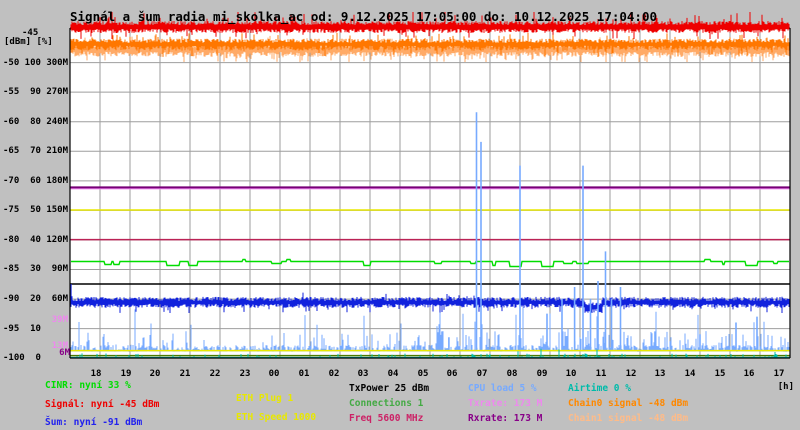  What do you see at coordinates (628, 403) in the screenshot?
I see `legend-item: Chain0 signal -48 dBm` at bounding box center [628, 403].